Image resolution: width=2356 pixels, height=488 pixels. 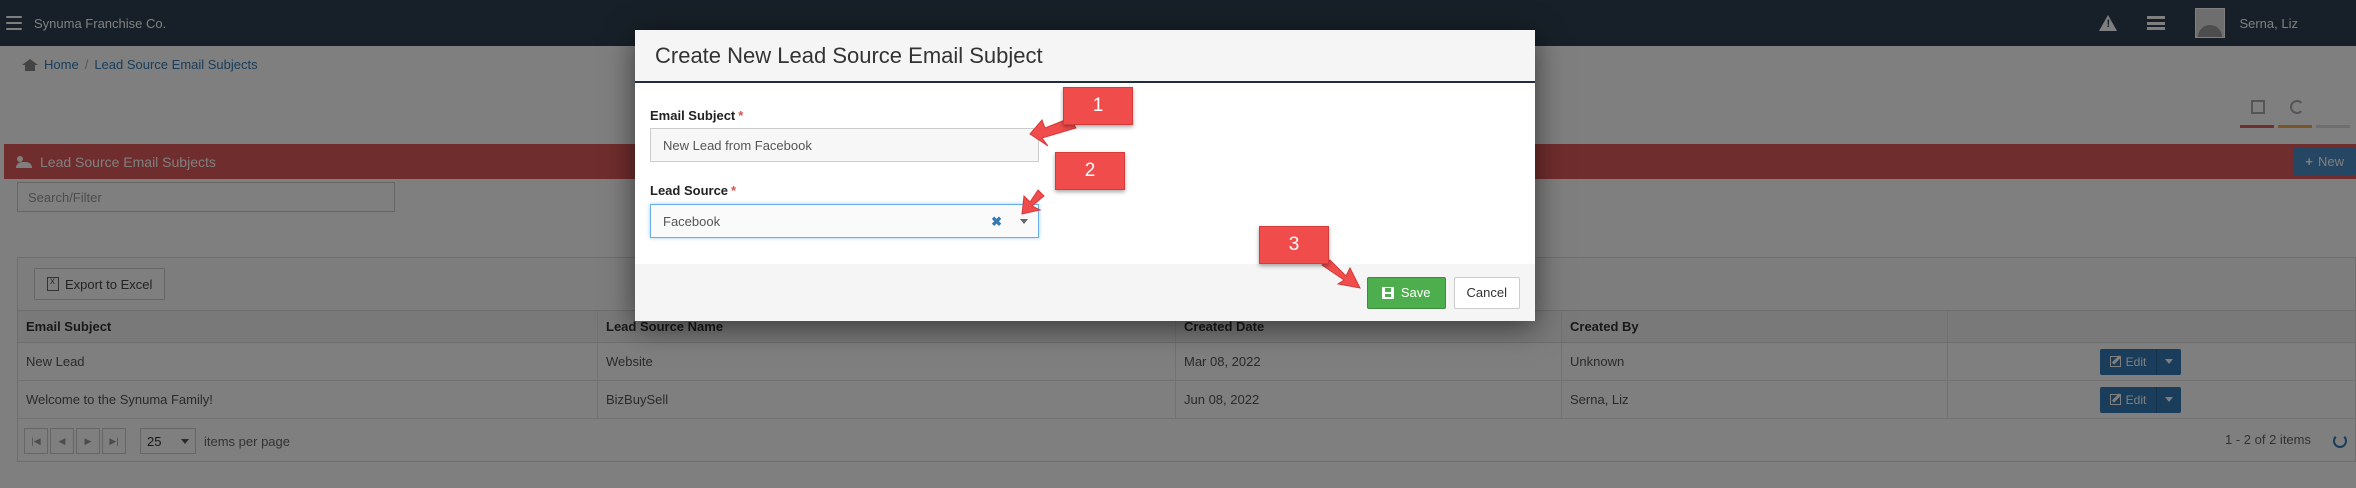 What do you see at coordinates (1294, 245) in the screenshot?
I see `callout-3: 3` at bounding box center [1294, 245].